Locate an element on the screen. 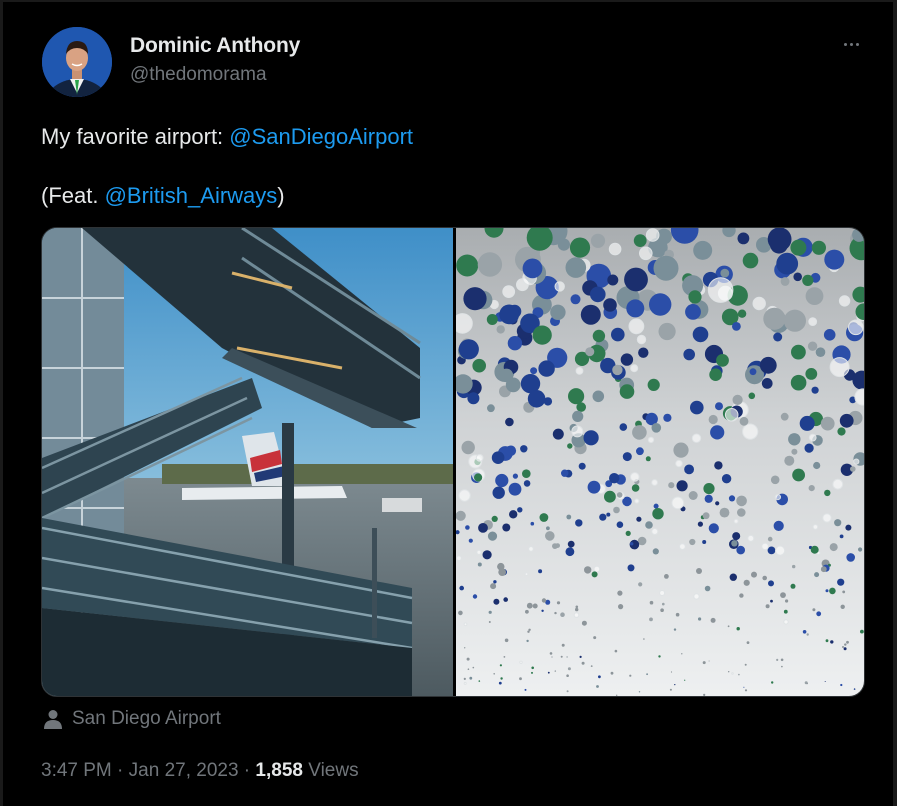 The height and width of the screenshot is (806, 897). tweet-text-prefix: (Feat. is located at coordinates (73, 195).